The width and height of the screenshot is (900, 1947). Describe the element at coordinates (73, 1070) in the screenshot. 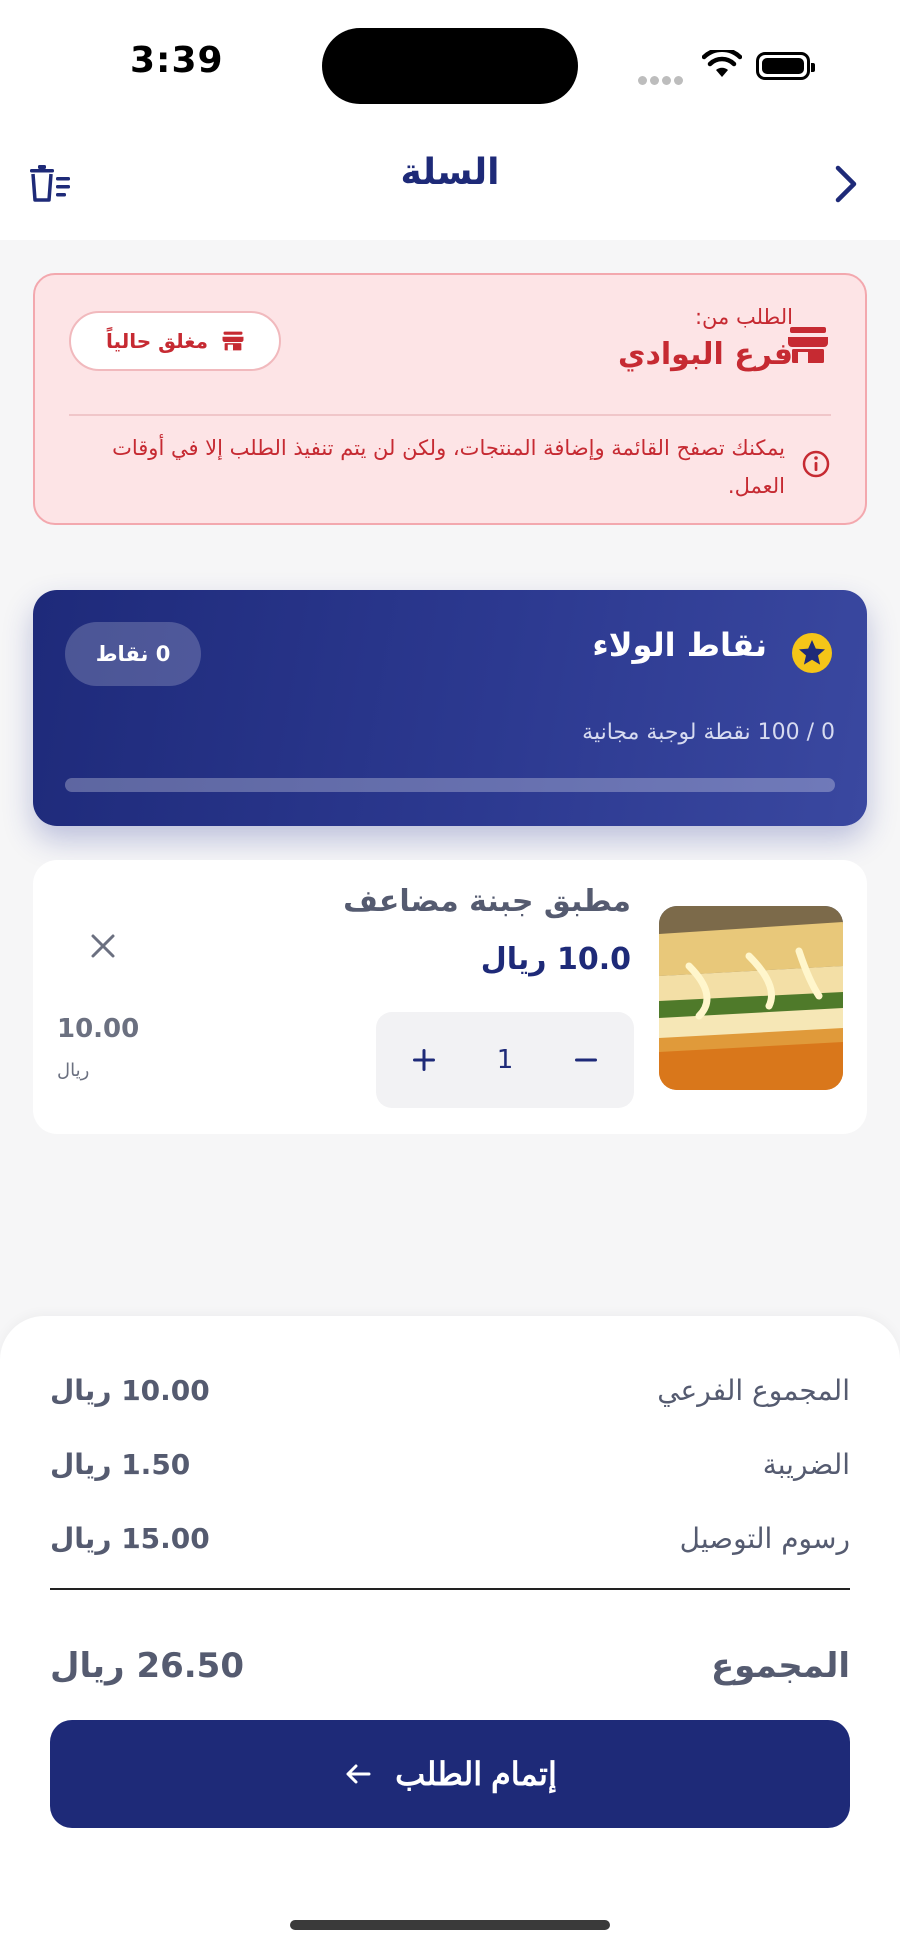

I see `item-line-currency: ريال` at that location.